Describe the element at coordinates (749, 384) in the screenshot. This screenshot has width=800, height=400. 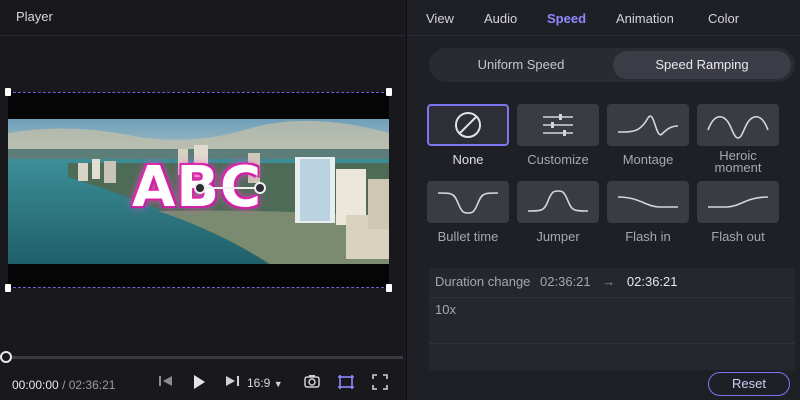
I see `reset-button: Reset` at that location.